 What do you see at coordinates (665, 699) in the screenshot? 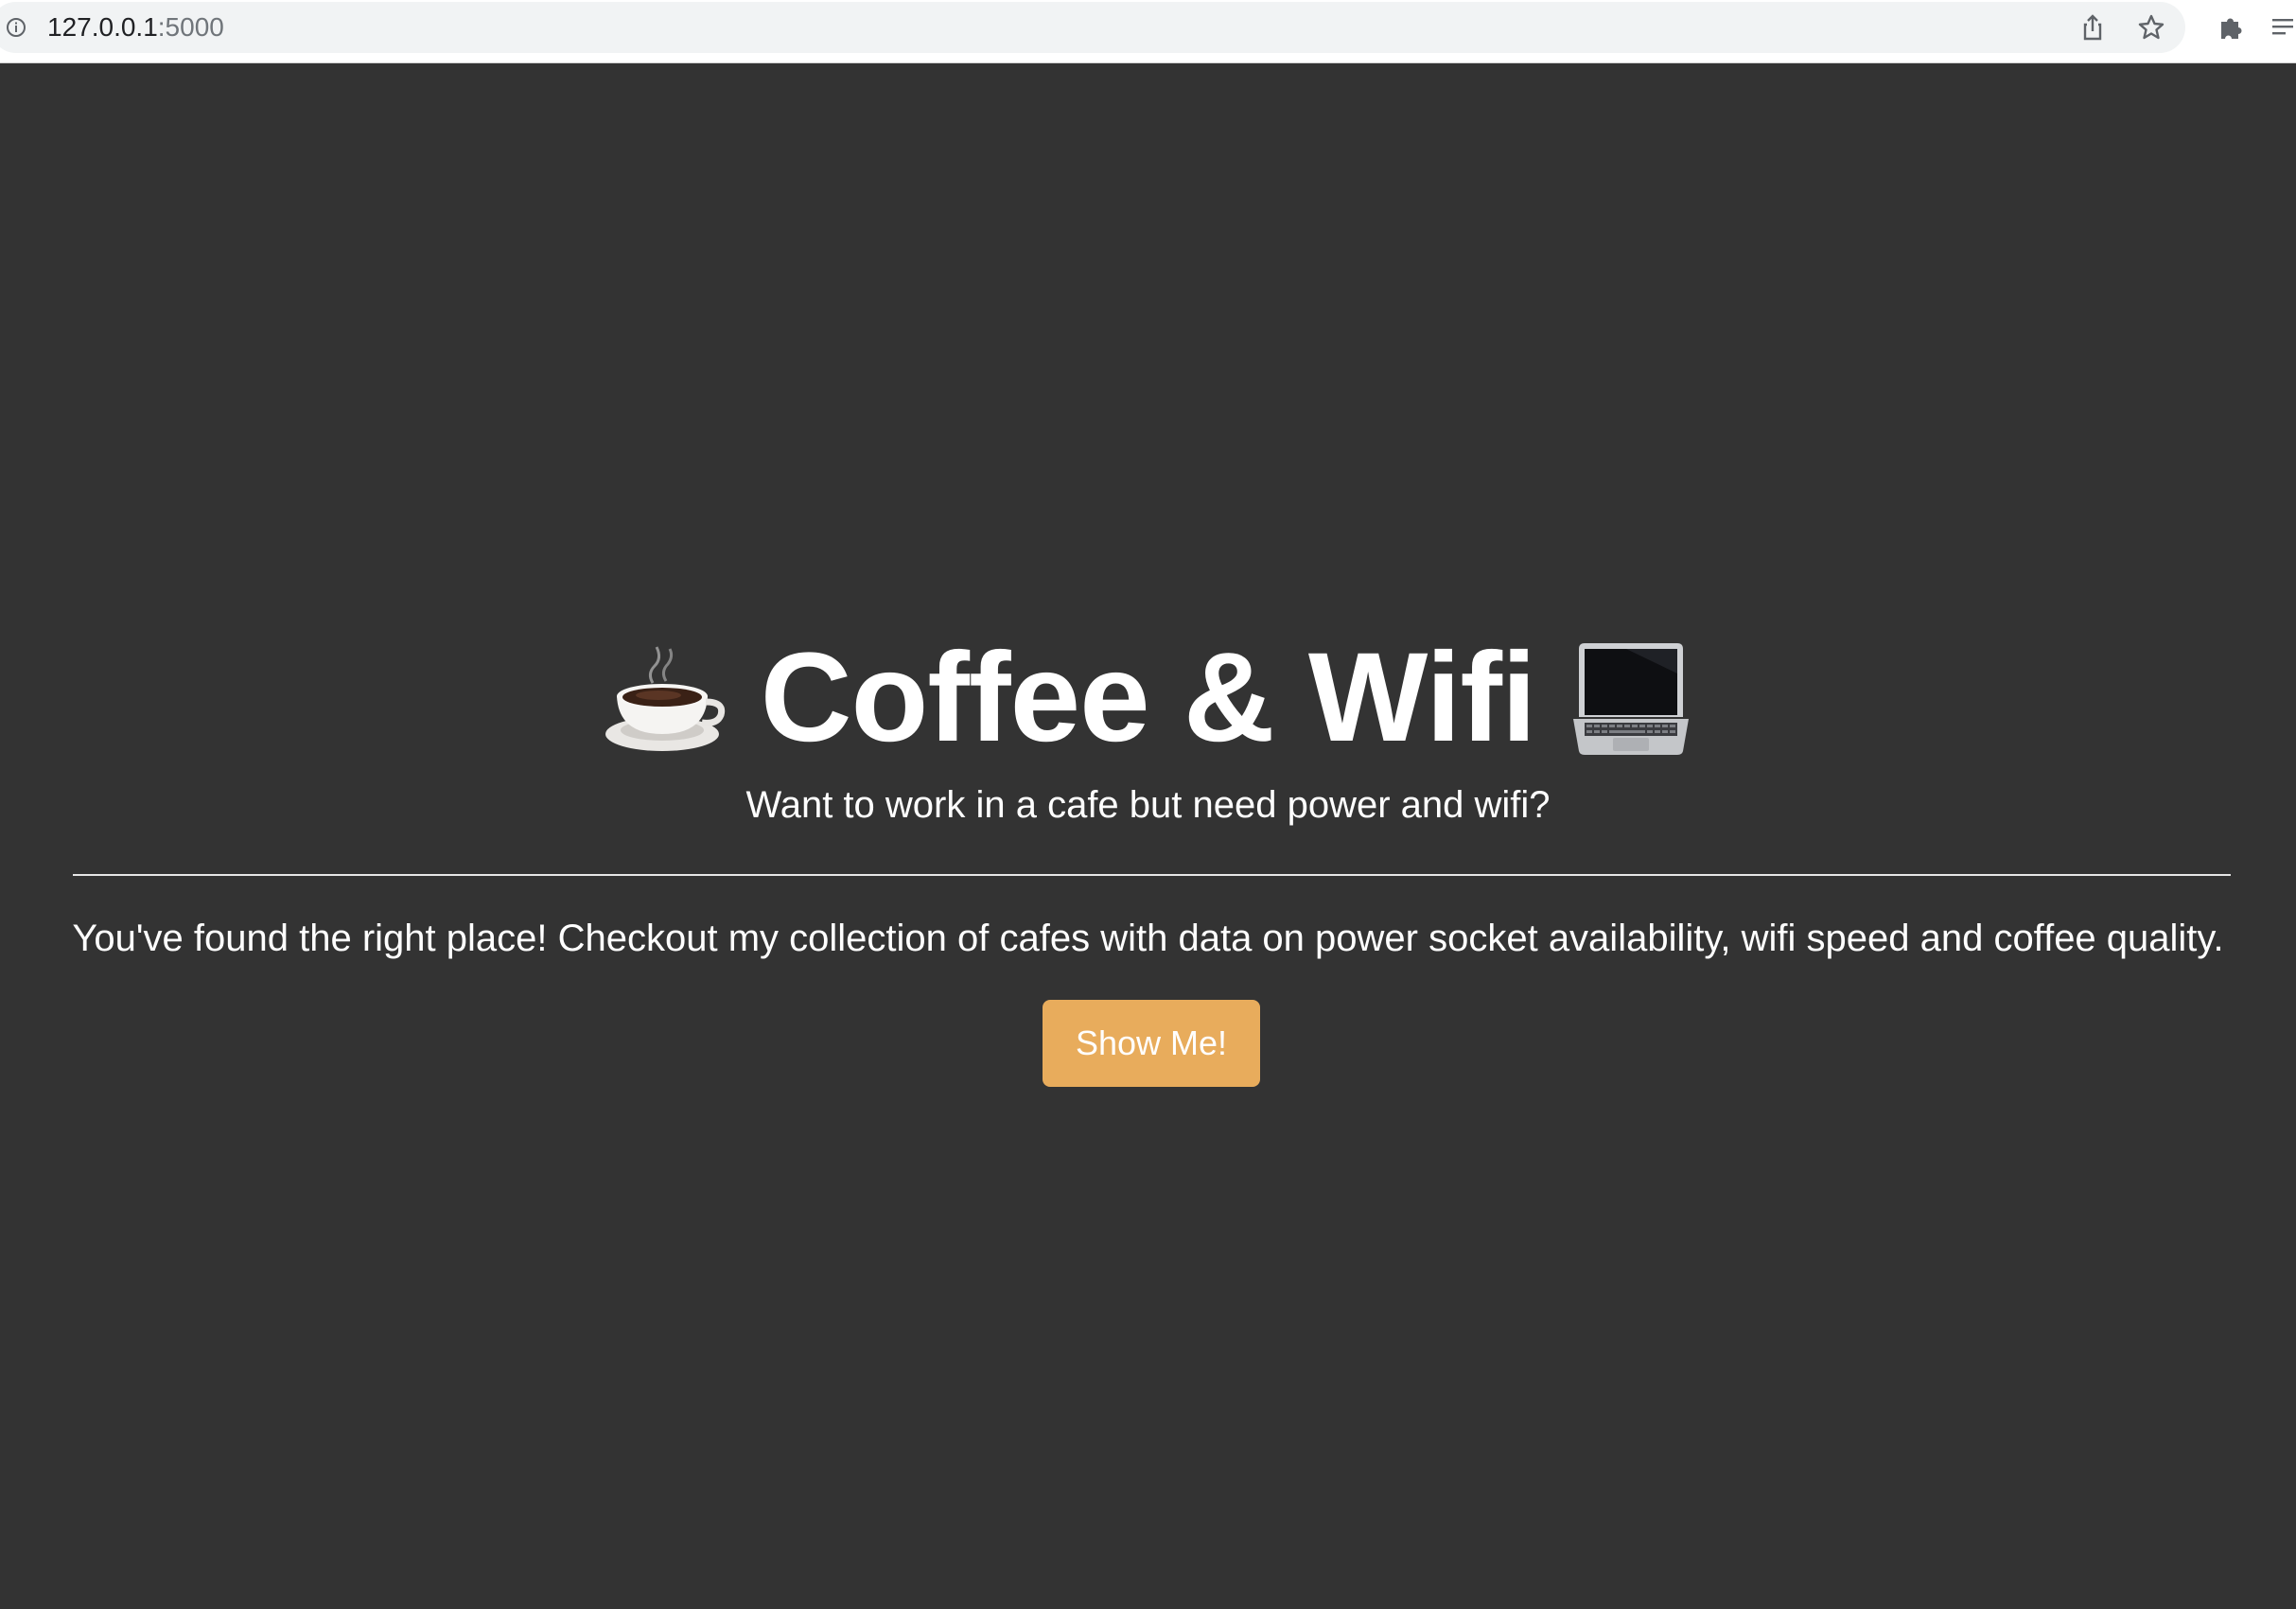
I see `coffee-cup-icon` at bounding box center [665, 699].